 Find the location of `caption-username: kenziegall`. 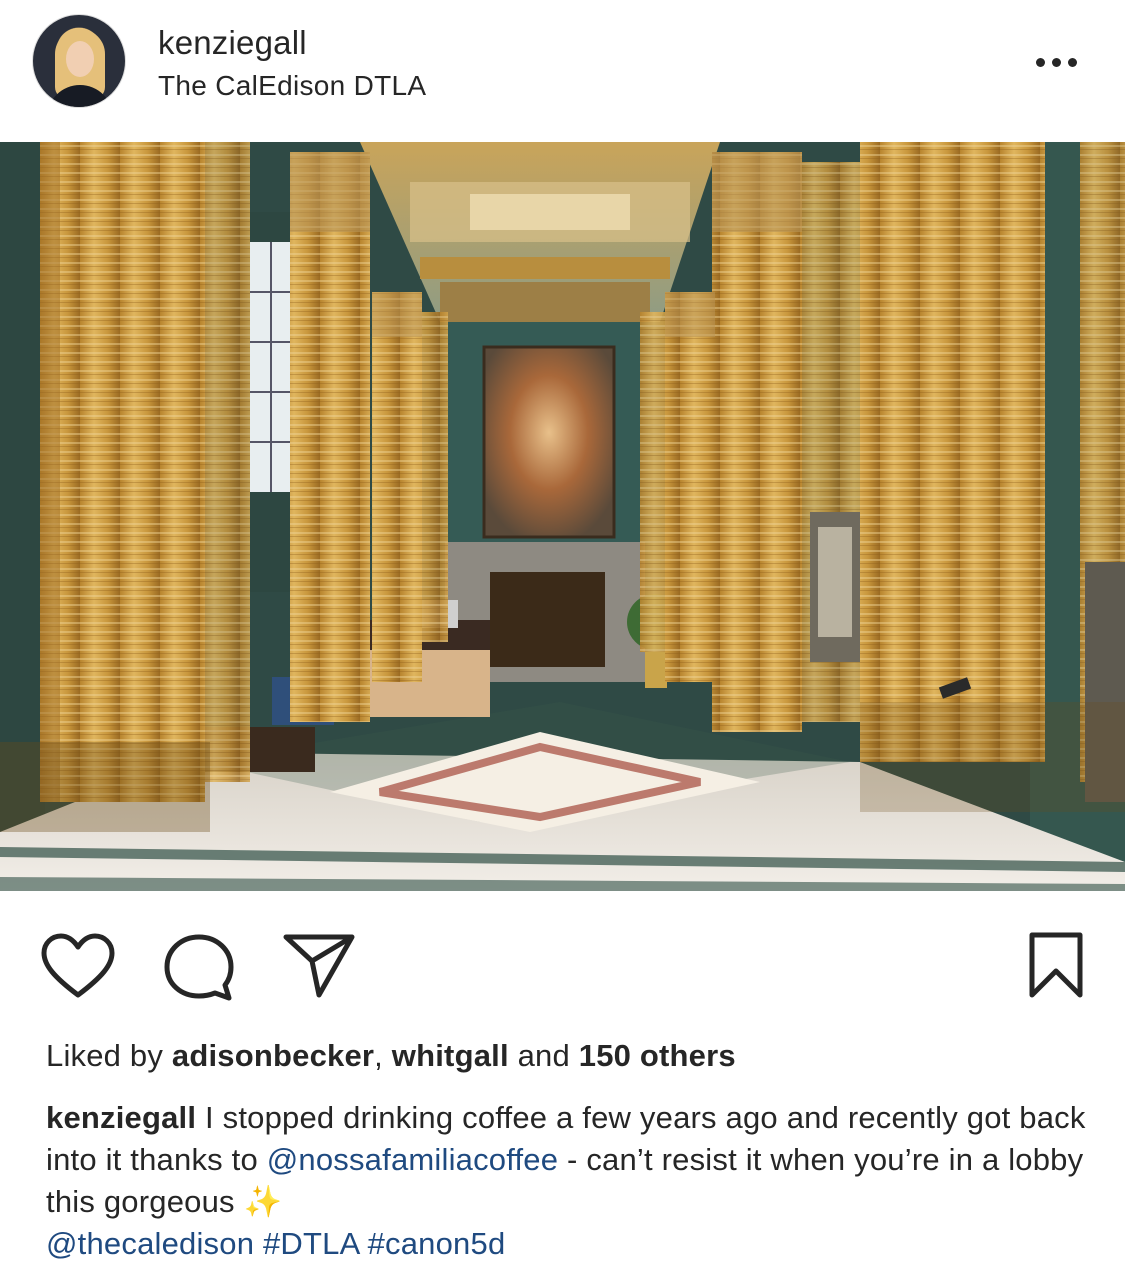

caption-username: kenziegall is located at coordinates (121, 1117).